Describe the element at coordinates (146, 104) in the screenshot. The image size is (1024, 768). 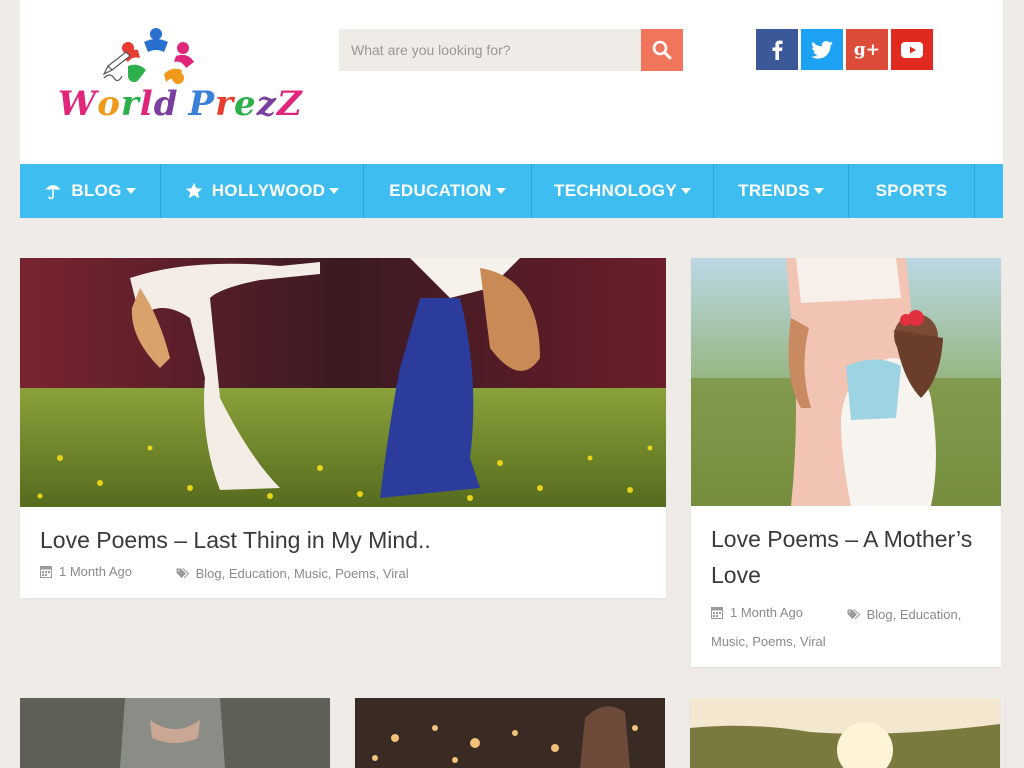
I see `logo-letter: l` at that location.